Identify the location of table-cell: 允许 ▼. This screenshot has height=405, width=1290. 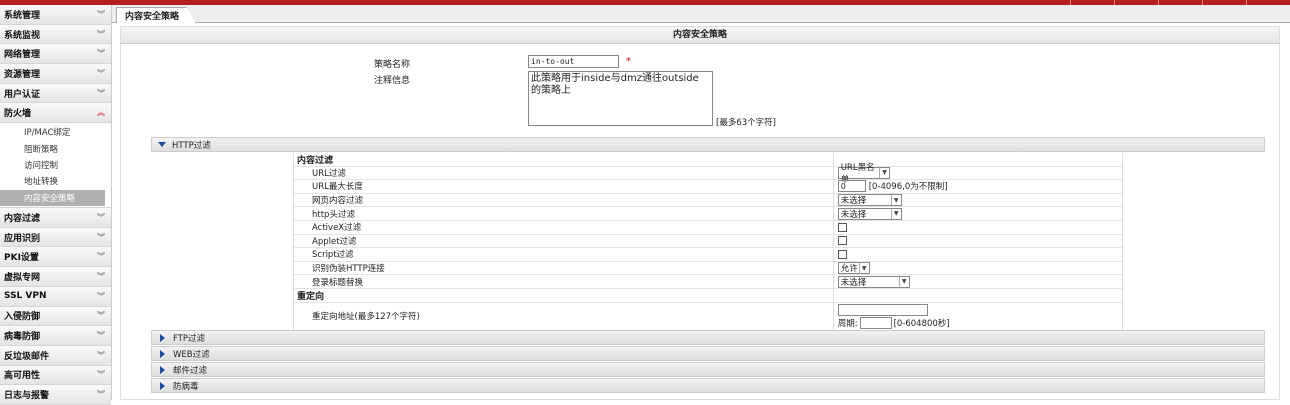
(977, 268).